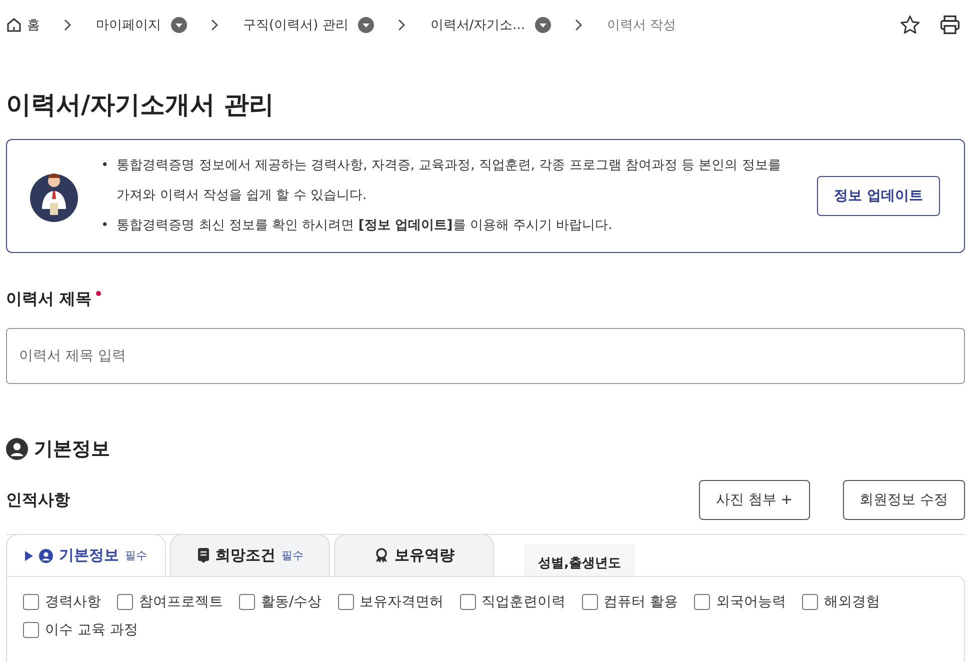  Describe the element at coordinates (23, 25) in the screenshot. I see `breadcrumb-link: 홈` at that location.